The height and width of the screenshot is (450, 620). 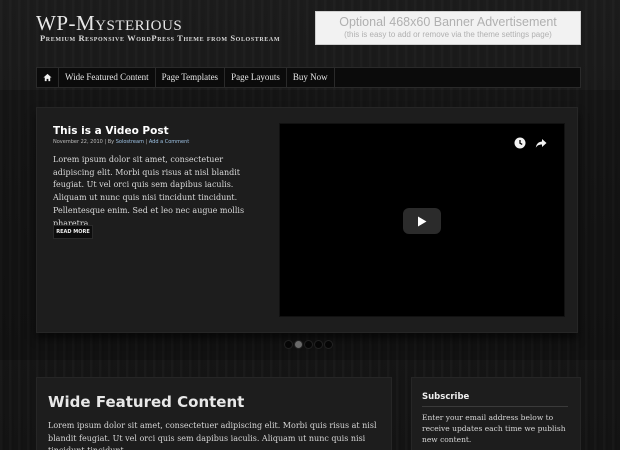 I want to click on clock-icon, so click(x=520, y=143).